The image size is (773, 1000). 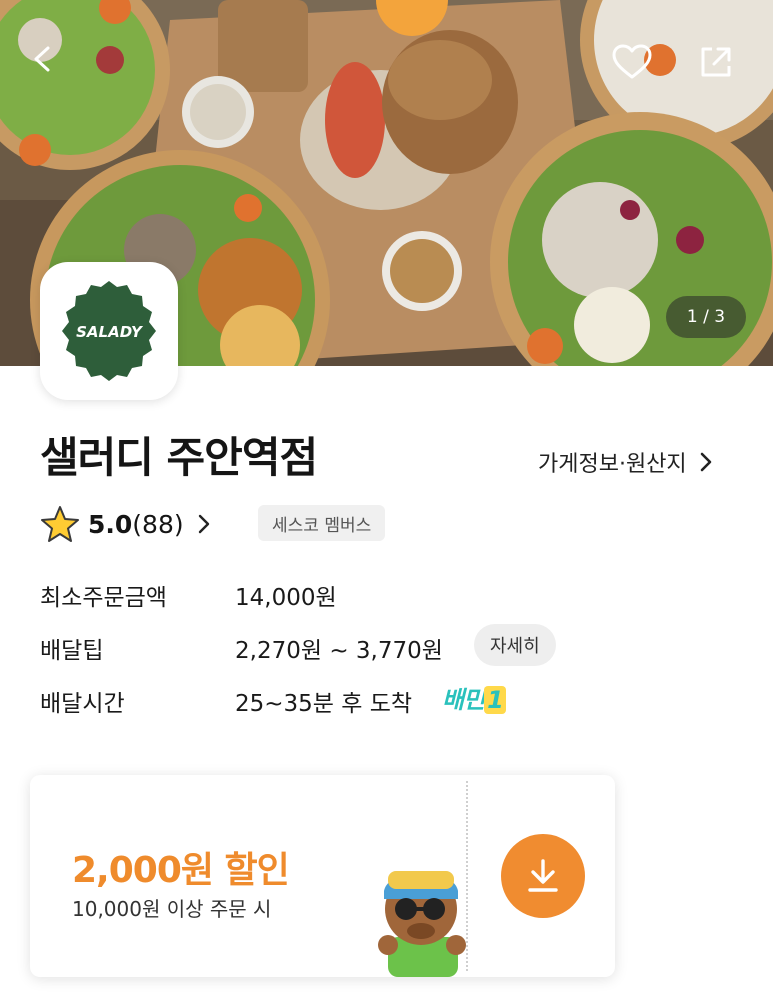 I want to click on delivery-tip-label: 배달팁, so click(x=72, y=651).